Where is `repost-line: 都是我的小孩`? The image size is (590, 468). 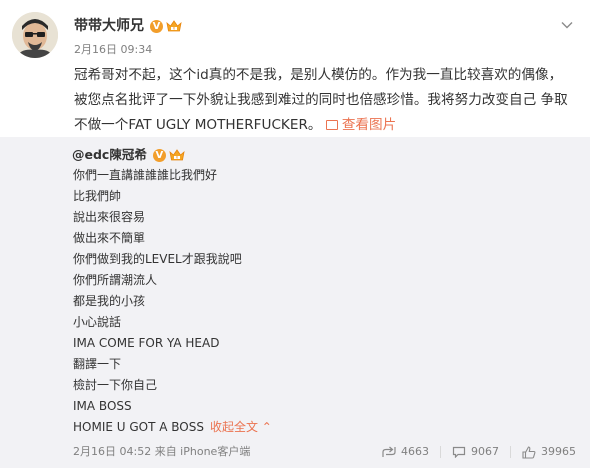 repost-line: 都是我的小孩 is located at coordinates (109, 301).